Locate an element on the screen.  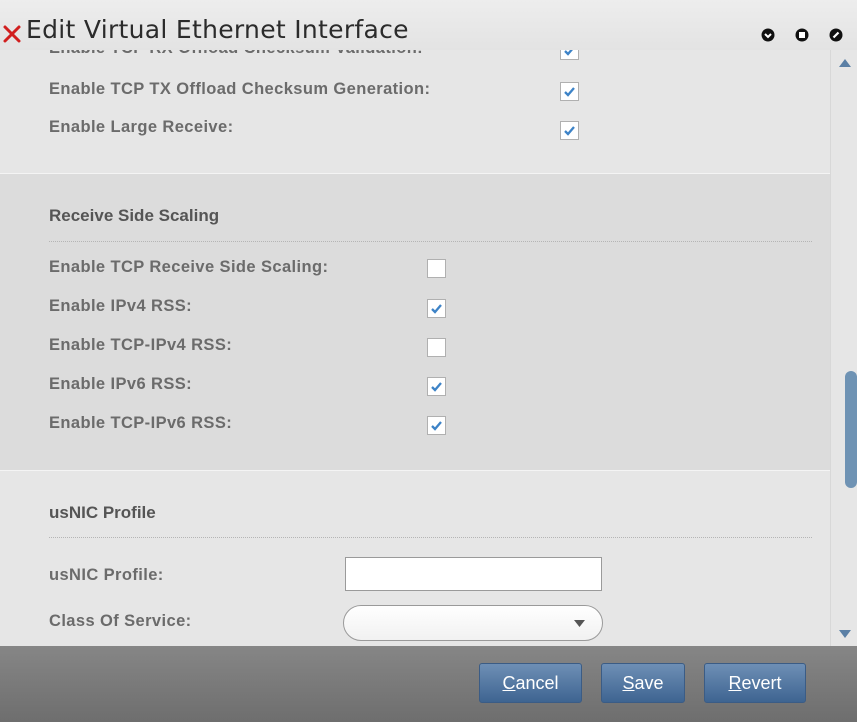
tcp-rss-checkbox is located at coordinates (436, 268).